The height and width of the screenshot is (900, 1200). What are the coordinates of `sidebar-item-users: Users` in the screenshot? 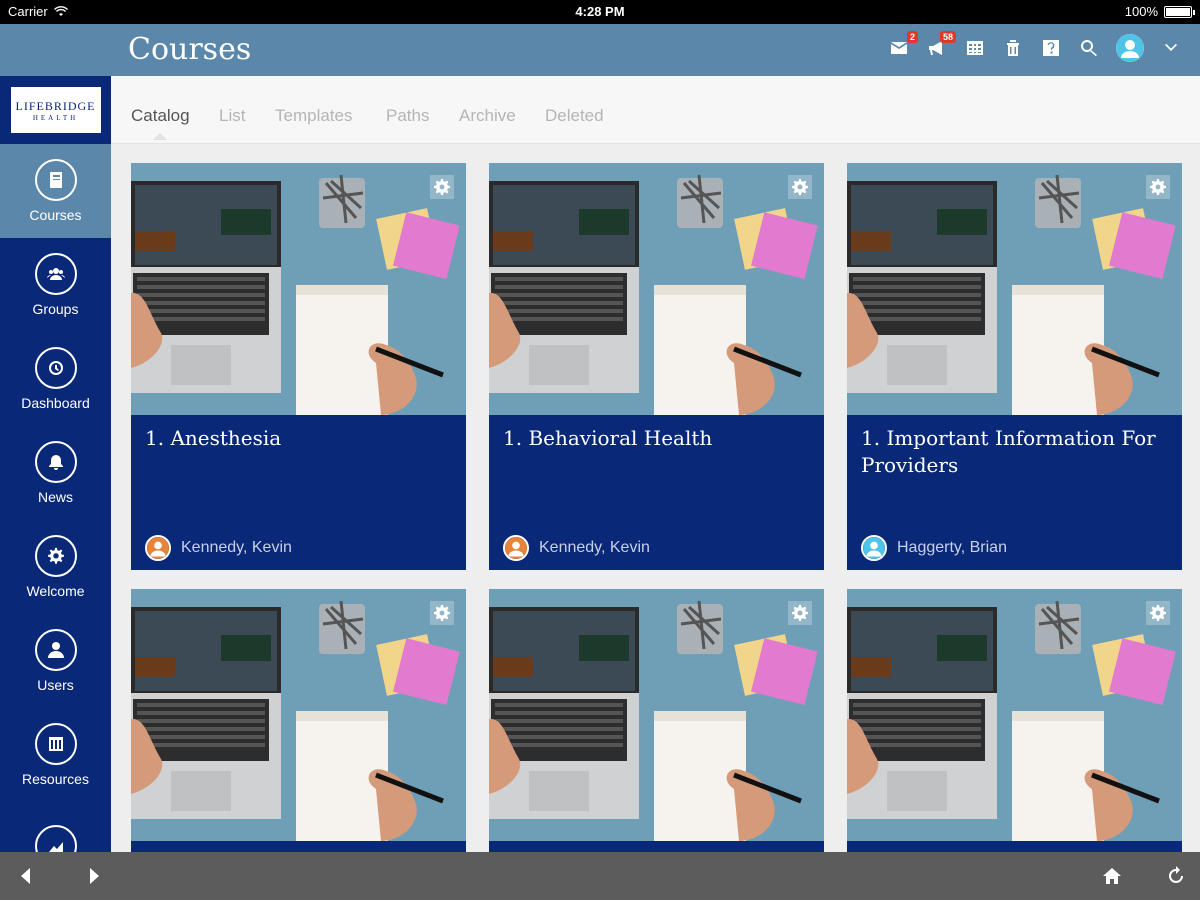 It's located at (55, 661).